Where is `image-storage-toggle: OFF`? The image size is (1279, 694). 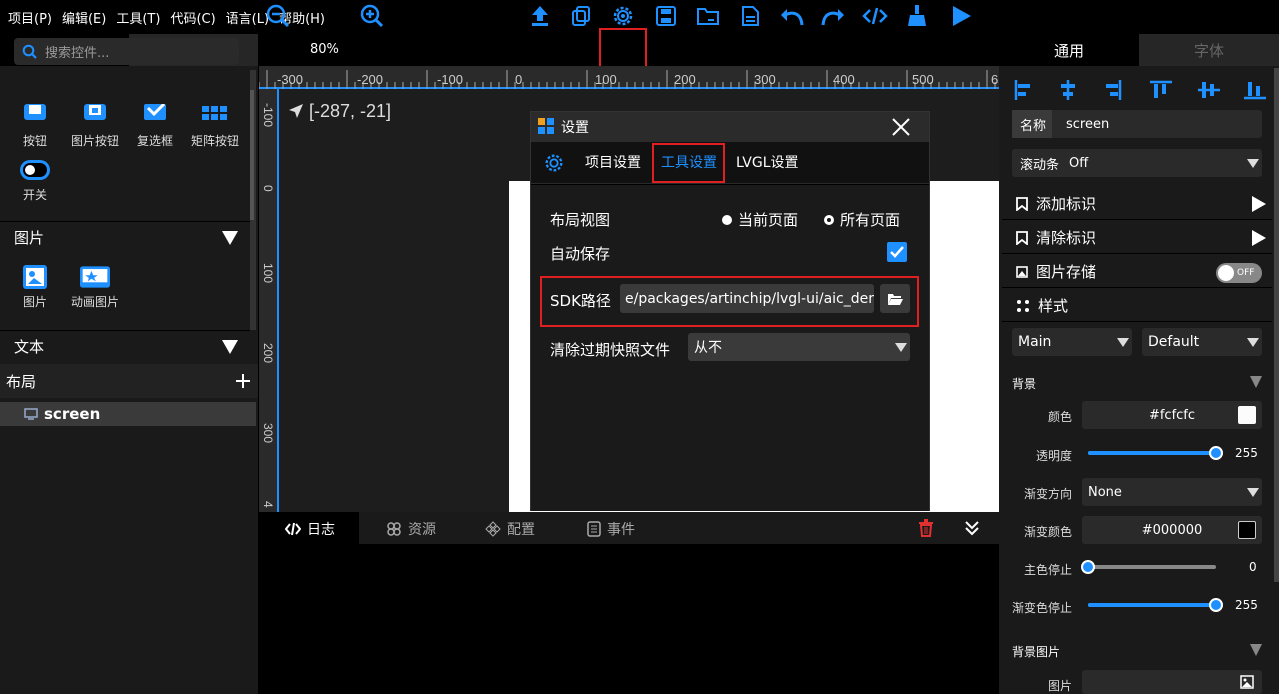 image-storage-toggle: OFF is located at coordinates (1239, 273).